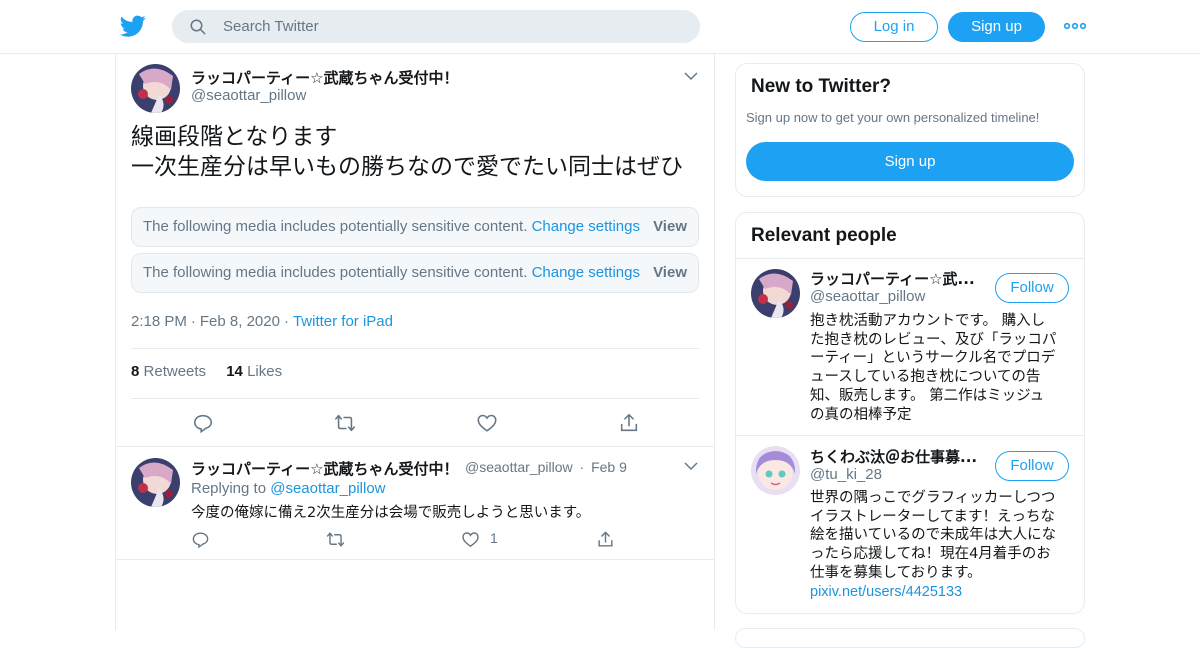 The height and width of the screenshot is (648, 1200). Describe the element at coordinates (846, 474) in the screenshot. I see `person-handle: @tu_ki_28` at that location.